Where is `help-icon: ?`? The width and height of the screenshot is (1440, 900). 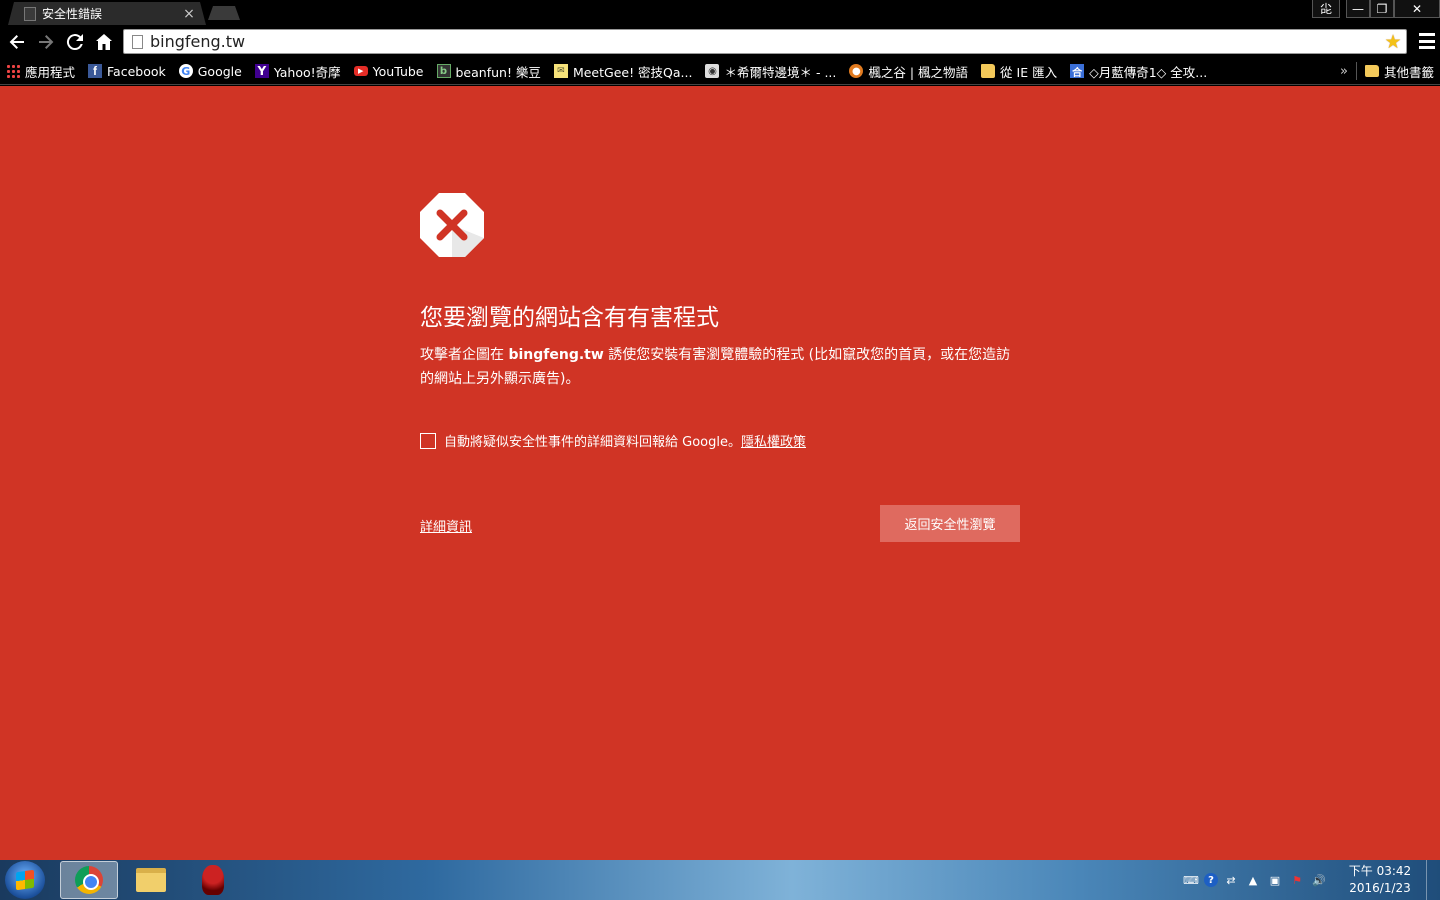 help-icon: ? is located at coordinates (1211, 880).